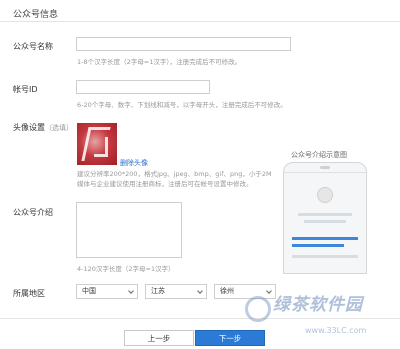 Image resolution: width=400 pixels, height=349 pixels. I want to click on phone-preview, so click(325, 218).